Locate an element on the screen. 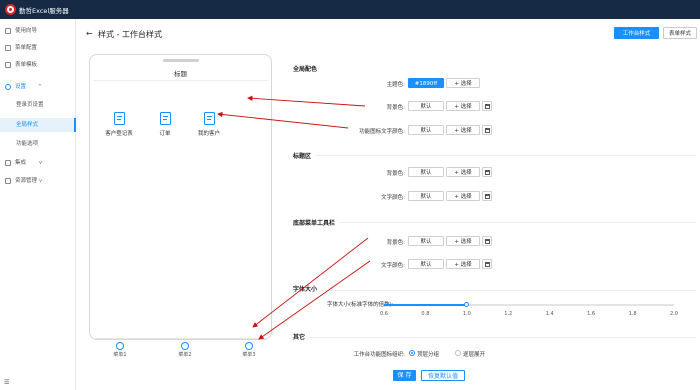 The height and width of the screenshot is (390, 700). sidebar-item-label: 功能选项 is located at coordinates (27, 144).